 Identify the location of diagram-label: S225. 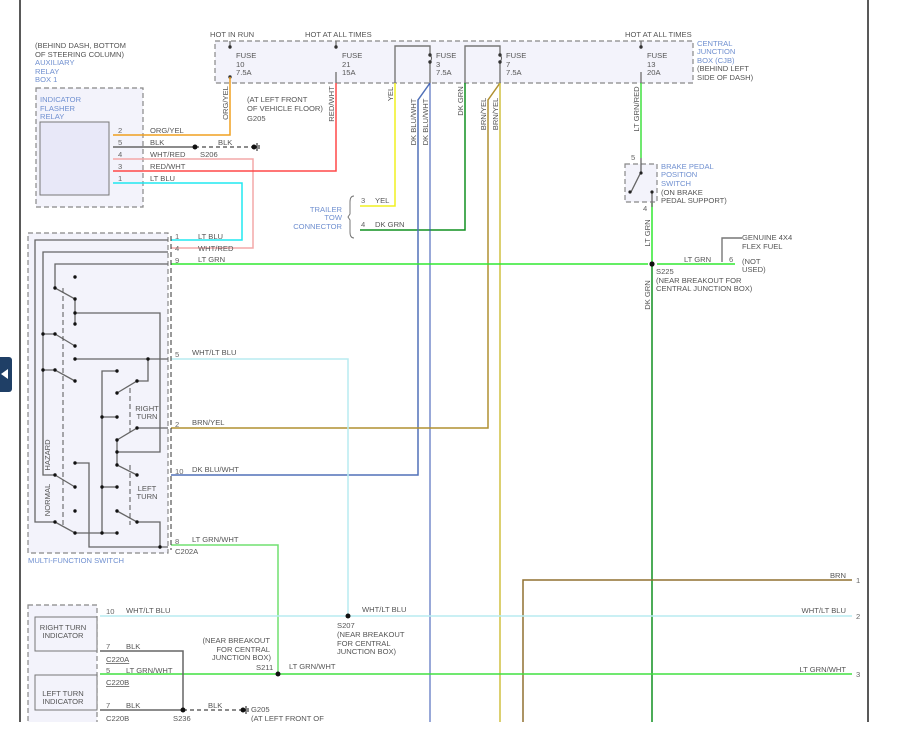
(665, 271).